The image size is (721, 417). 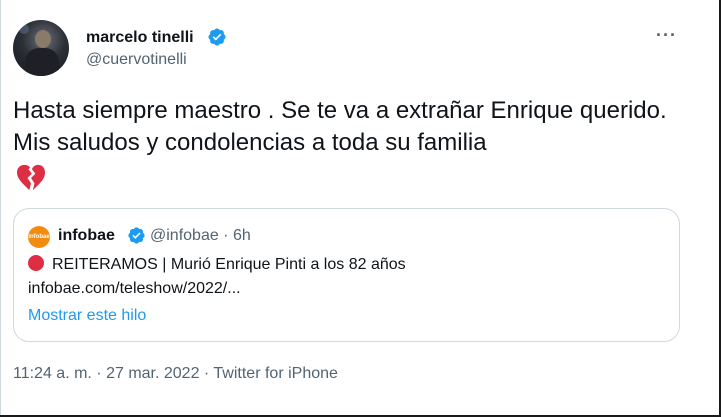 What do you see at coordinates (86, 235) in the screenshot?
I see `quoted-author-name: infobae` at bounding box center [86, 235].